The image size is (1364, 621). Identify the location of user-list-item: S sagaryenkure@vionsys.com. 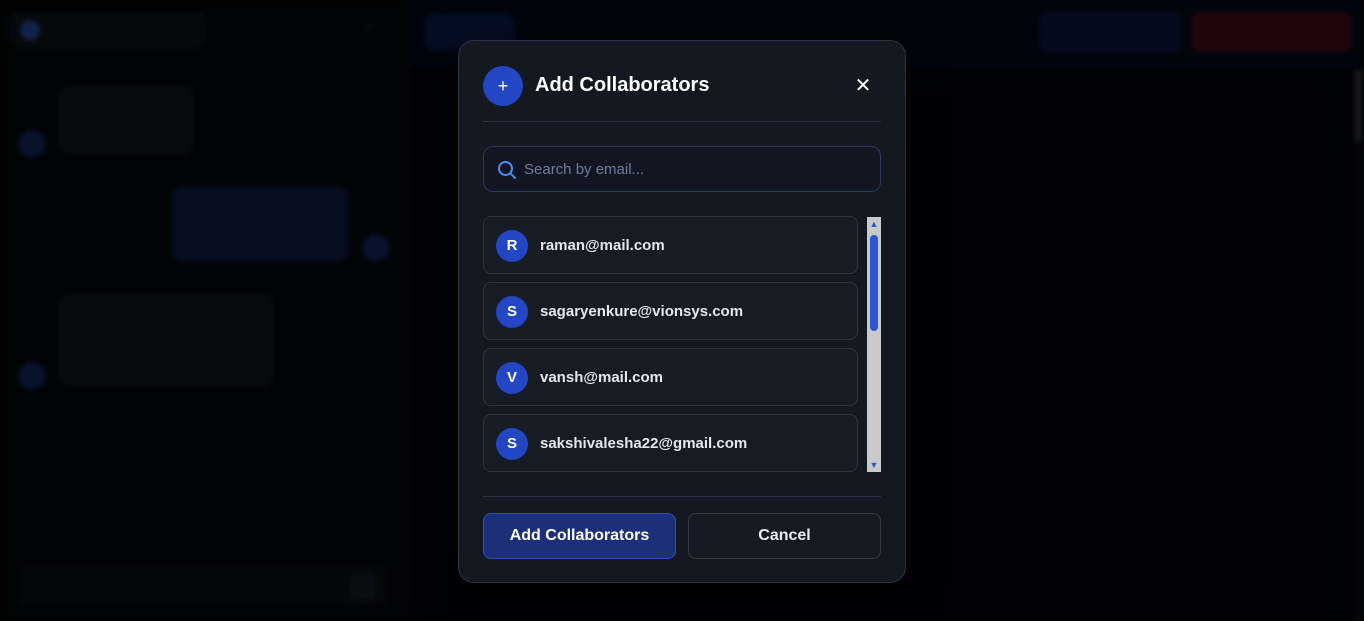
(670, 311).